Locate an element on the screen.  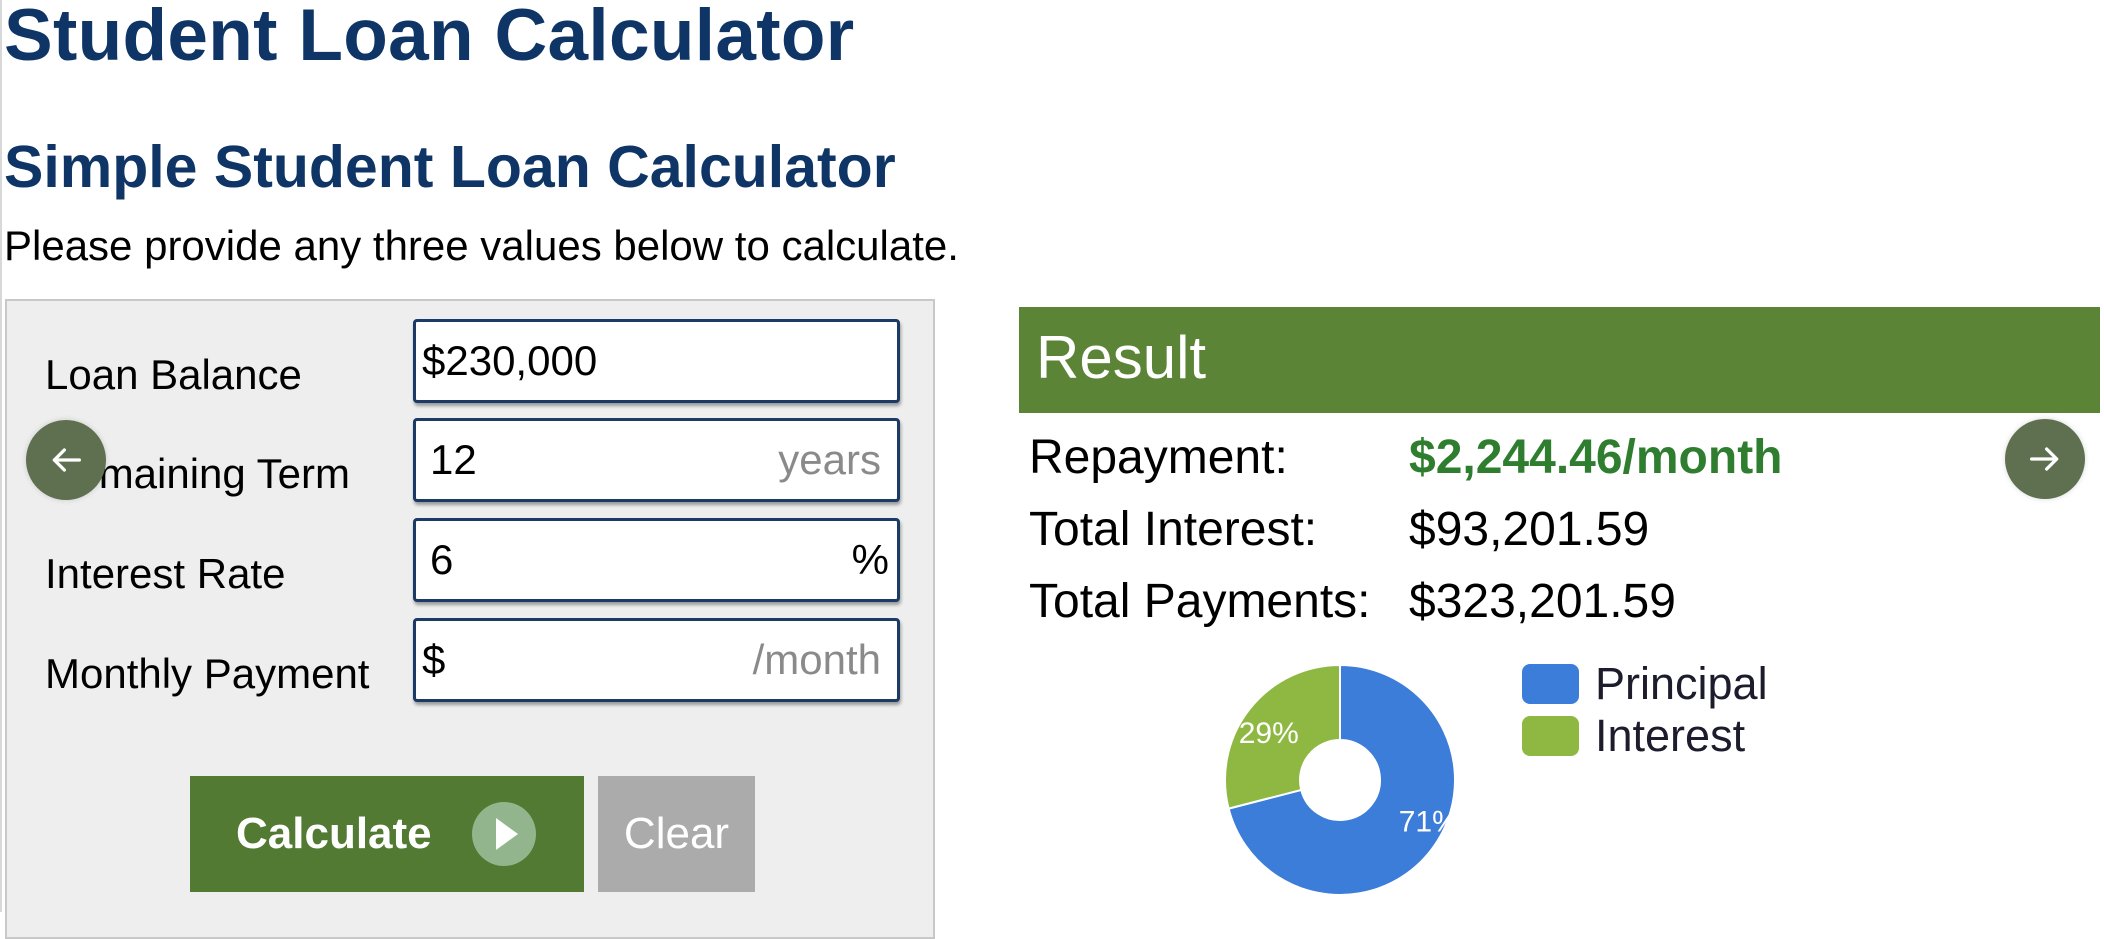
monthly-payment-label: Monthly Payment is located at coordinates (207, 673).